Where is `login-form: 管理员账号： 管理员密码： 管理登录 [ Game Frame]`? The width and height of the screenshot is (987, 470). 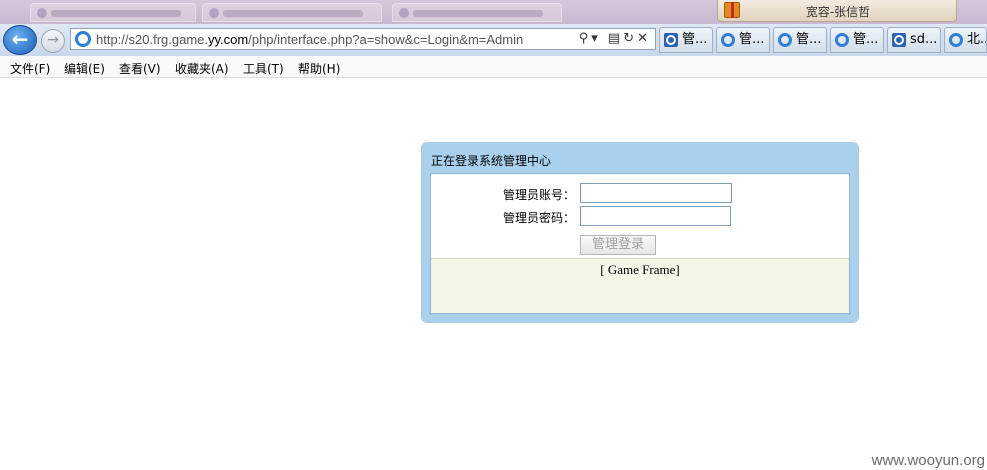 login-form: 管理员账号： 管理员密码： 管理登录 [ Game Frame] is located at coordinates (640, 243).